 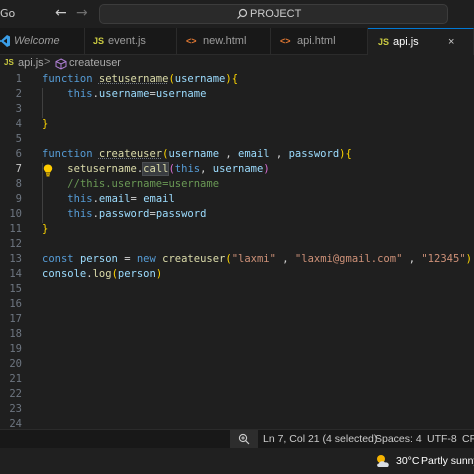 I want to click on code-line: 17, so click(x=237, y=320).